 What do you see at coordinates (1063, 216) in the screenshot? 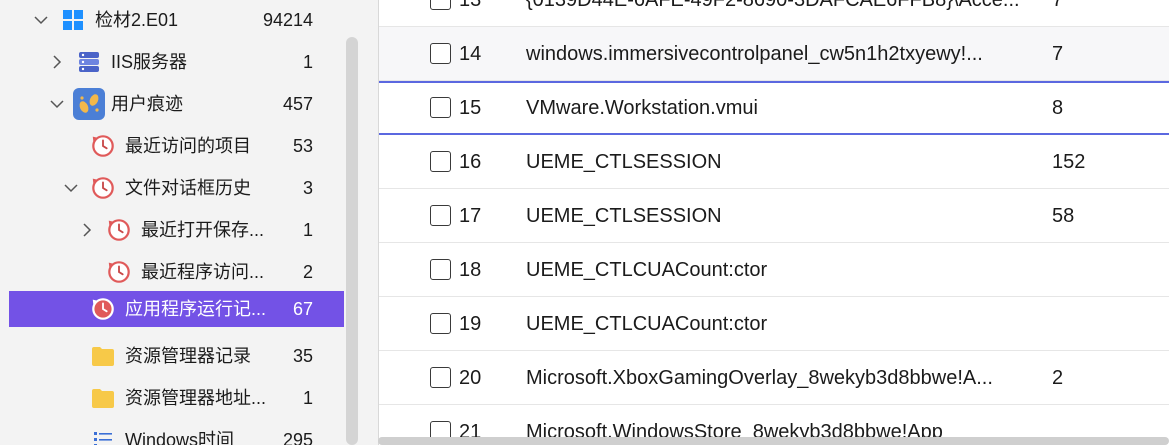
I see `row-count: 58` at bounding box center [1063, 216].